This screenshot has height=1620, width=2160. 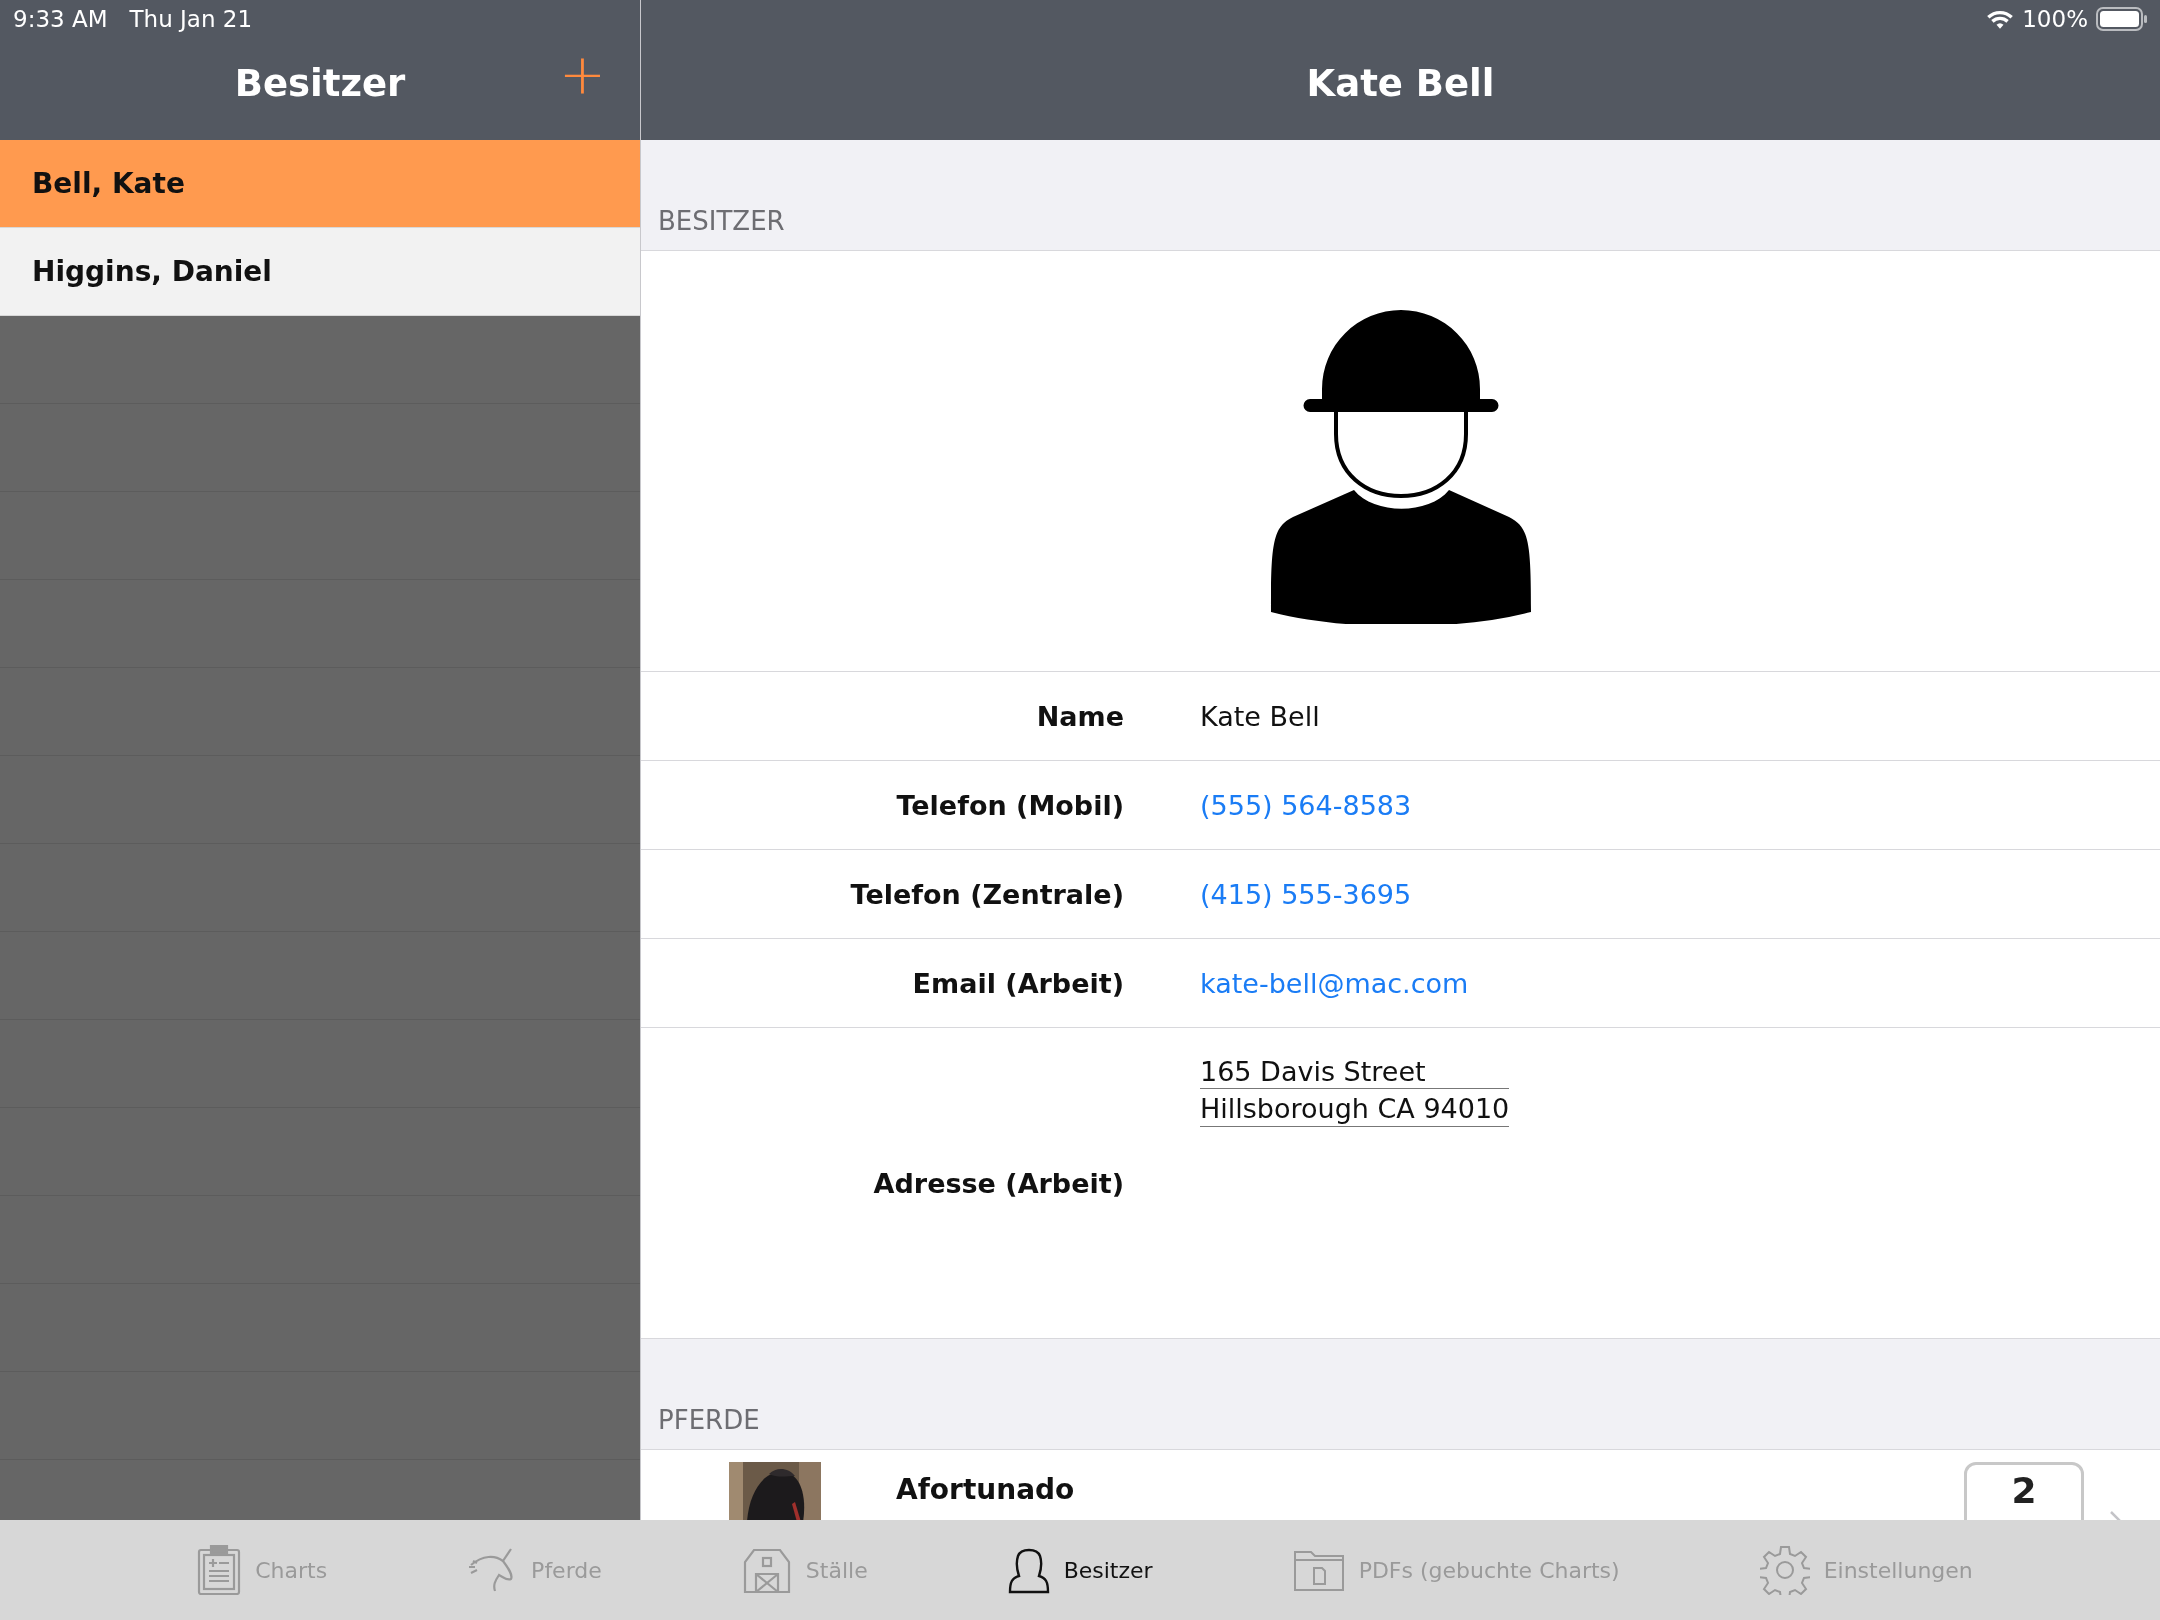 I want to click on field-label: Telefon (Zentrale), so click(x=987, y=894).